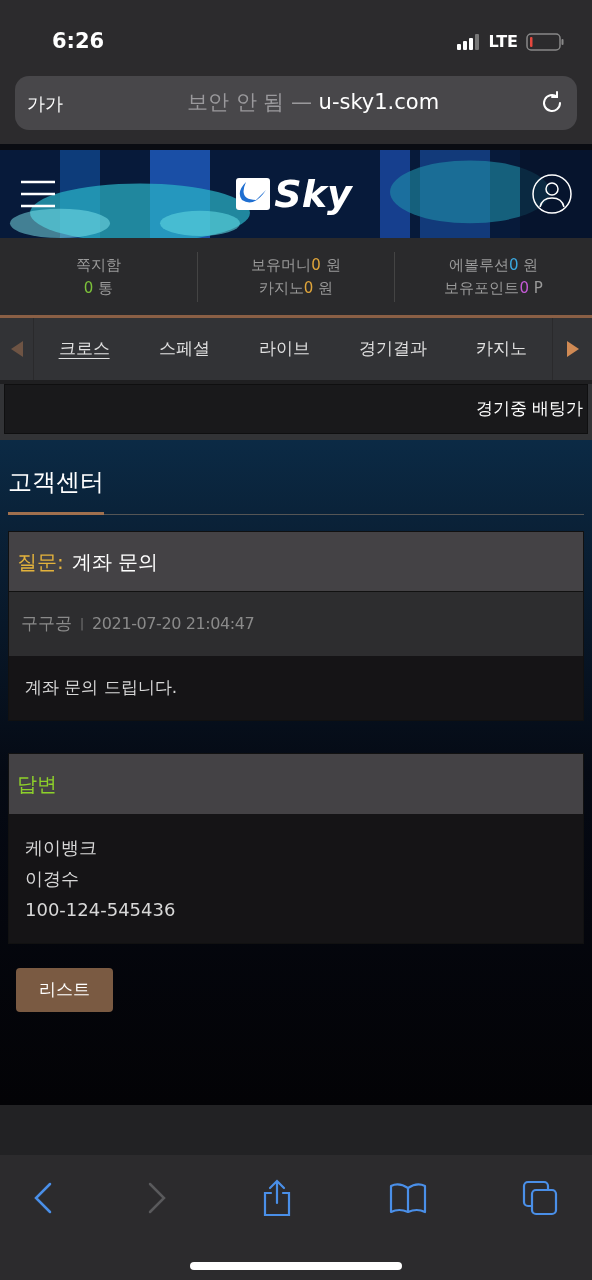 The width and height of the screenshot is (592, 1280). I want to click on answer-line: 이경수, so click(52, 879).